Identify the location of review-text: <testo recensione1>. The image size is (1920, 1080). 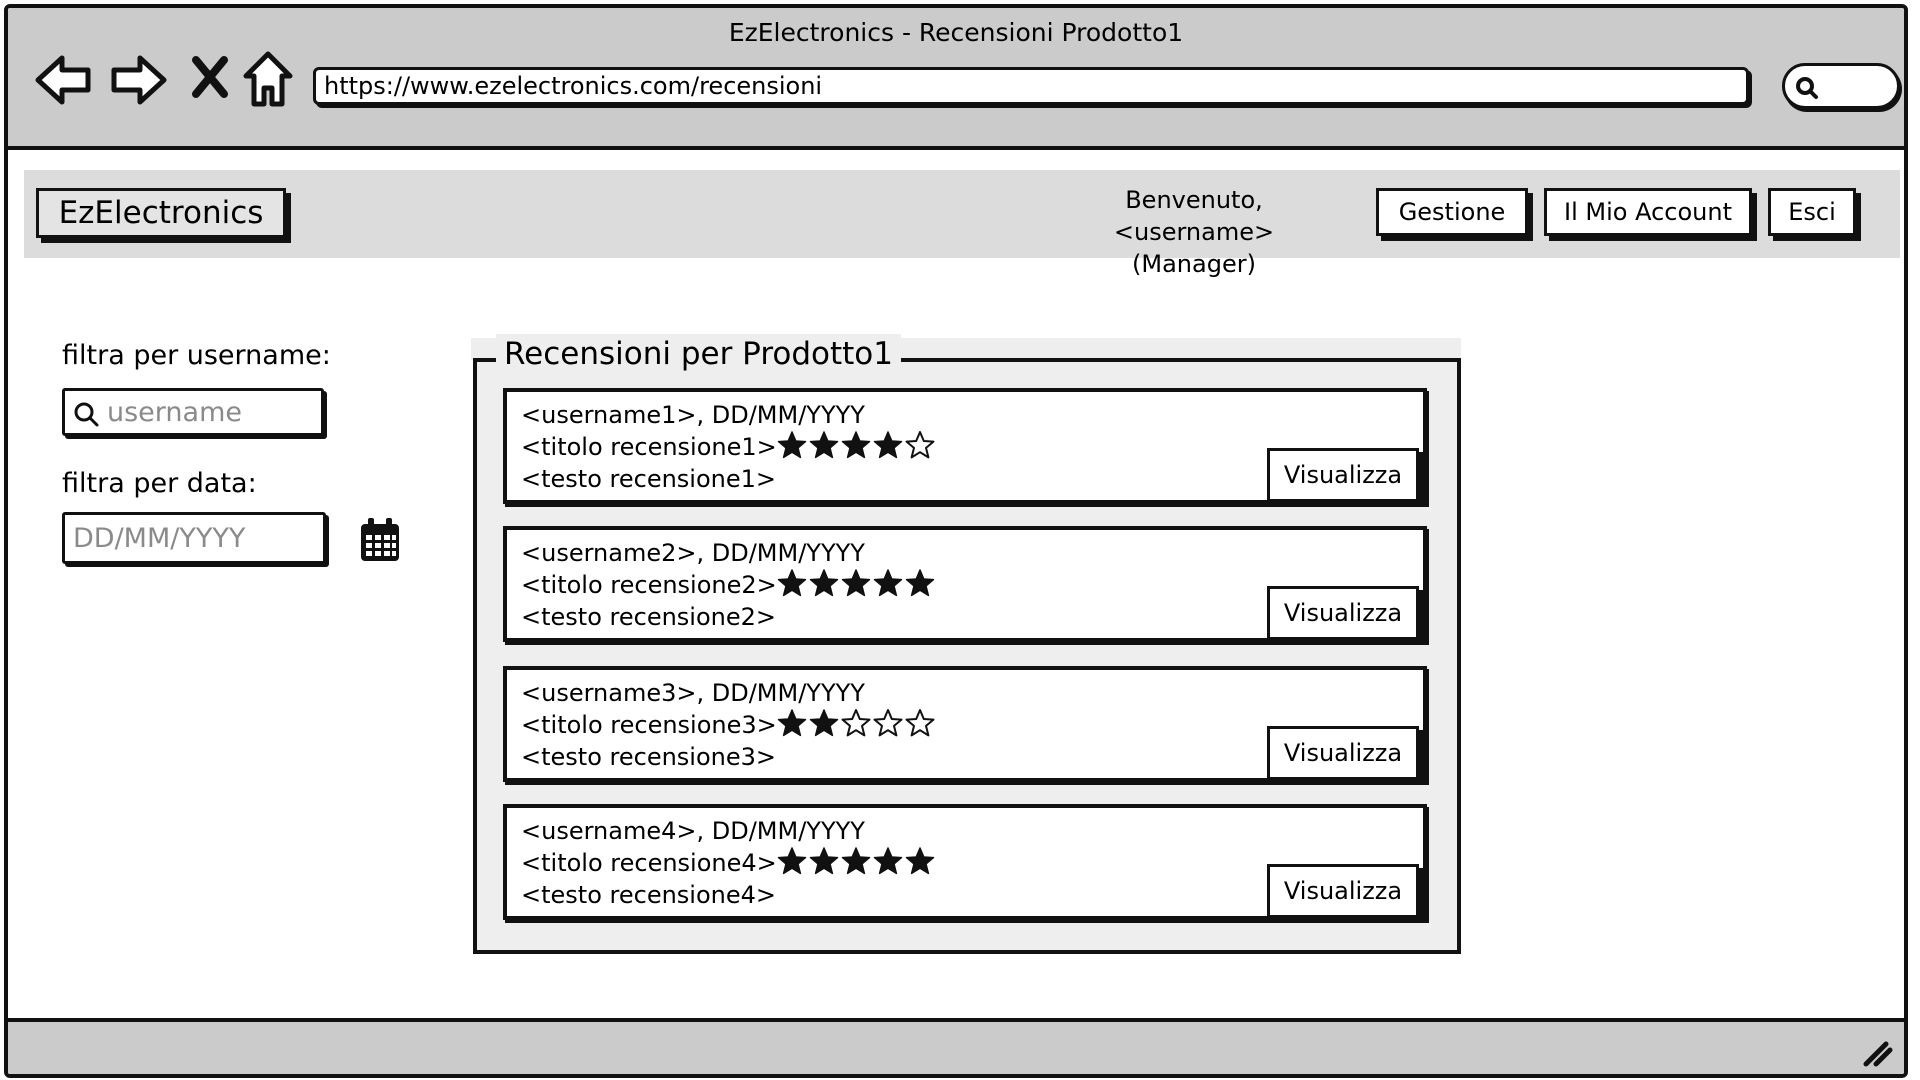
(648, 479).